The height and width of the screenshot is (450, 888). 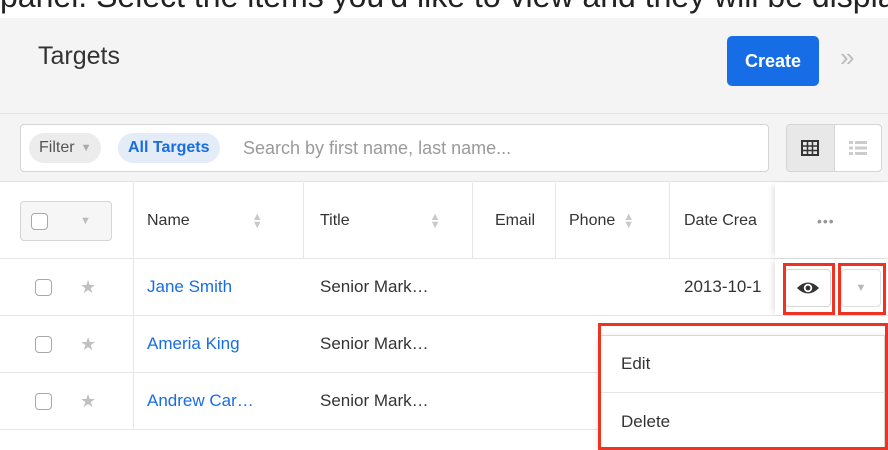 What do you see at coordinates (493, 148) in the screenshot?
I see `search-input` at bounding box center [493, 148].